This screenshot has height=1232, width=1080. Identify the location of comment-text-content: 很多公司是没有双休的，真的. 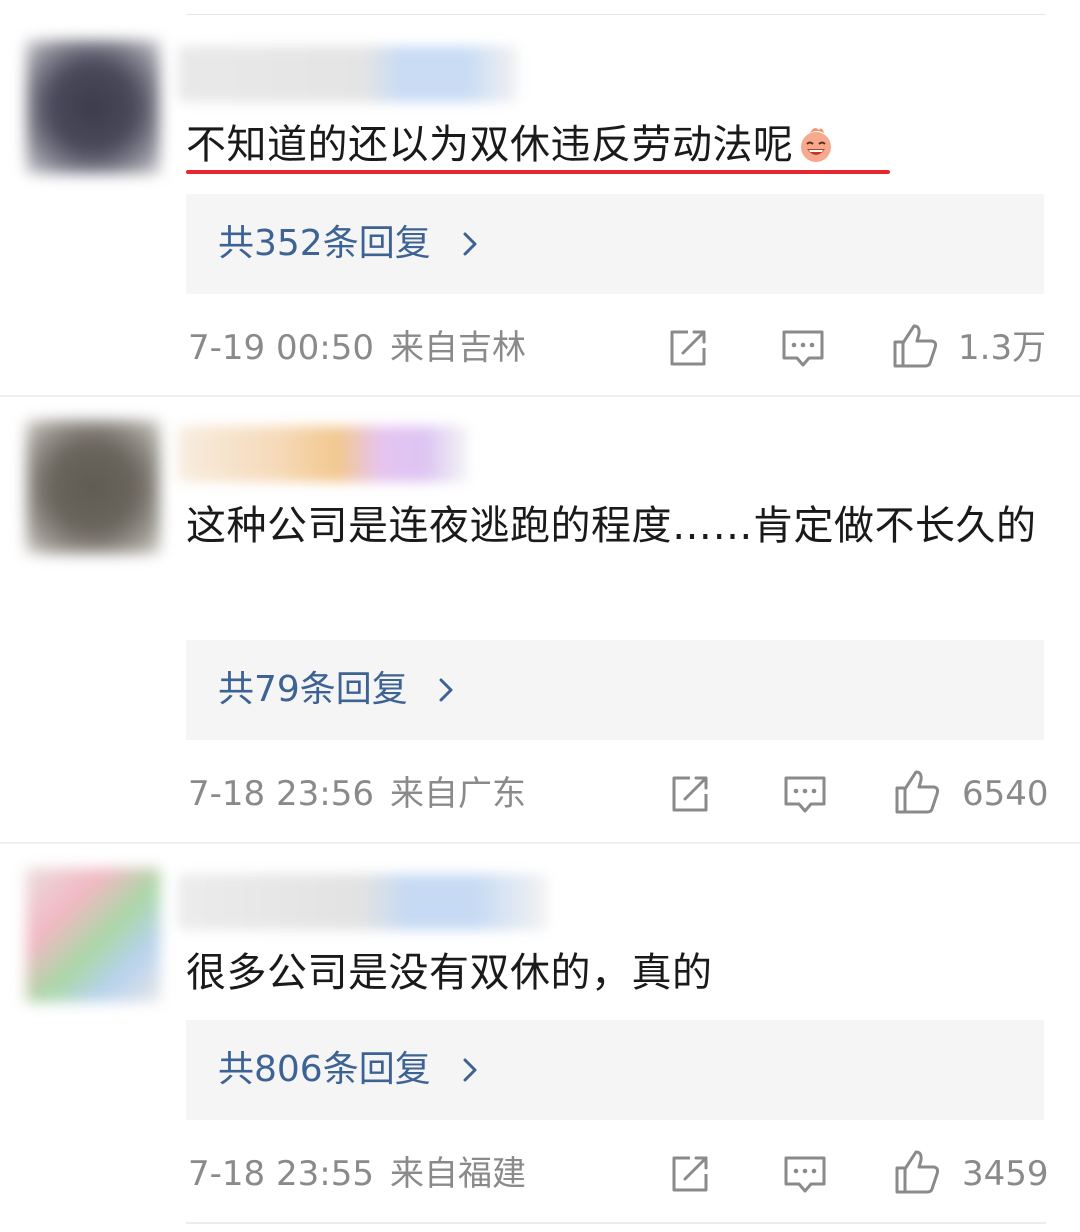
(449, 973).